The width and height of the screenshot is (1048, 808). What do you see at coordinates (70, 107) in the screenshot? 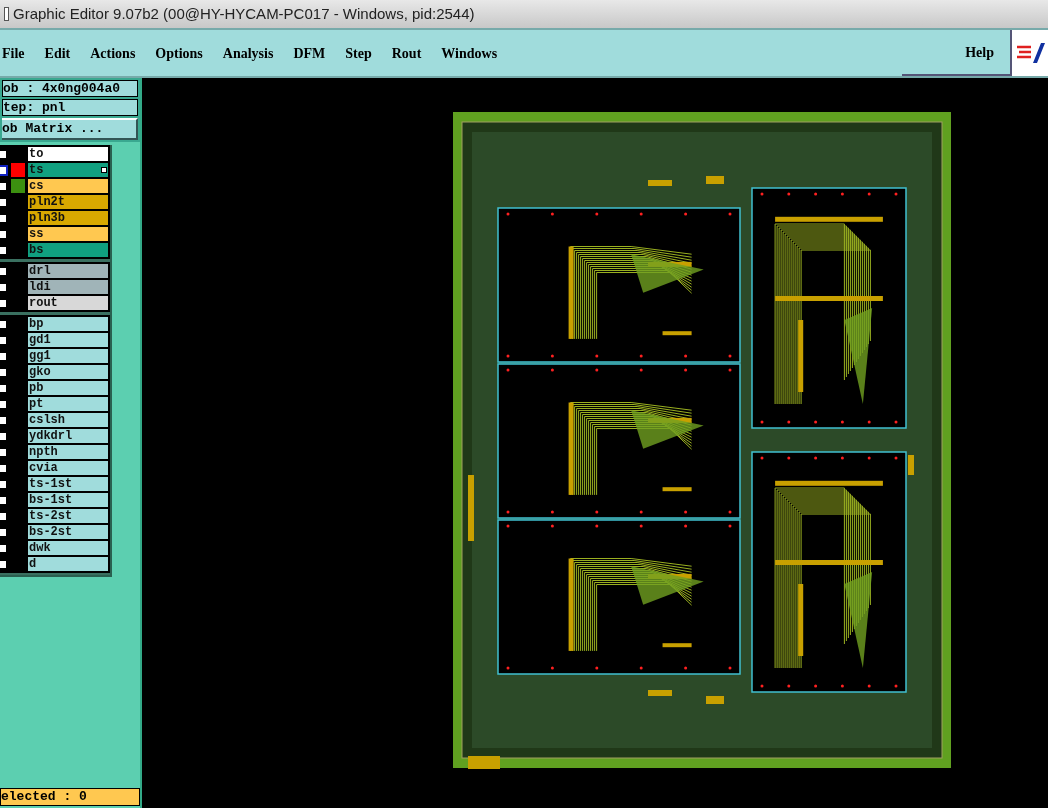
I see `step-label: tep: pnl` at bounding box center [70, 107].